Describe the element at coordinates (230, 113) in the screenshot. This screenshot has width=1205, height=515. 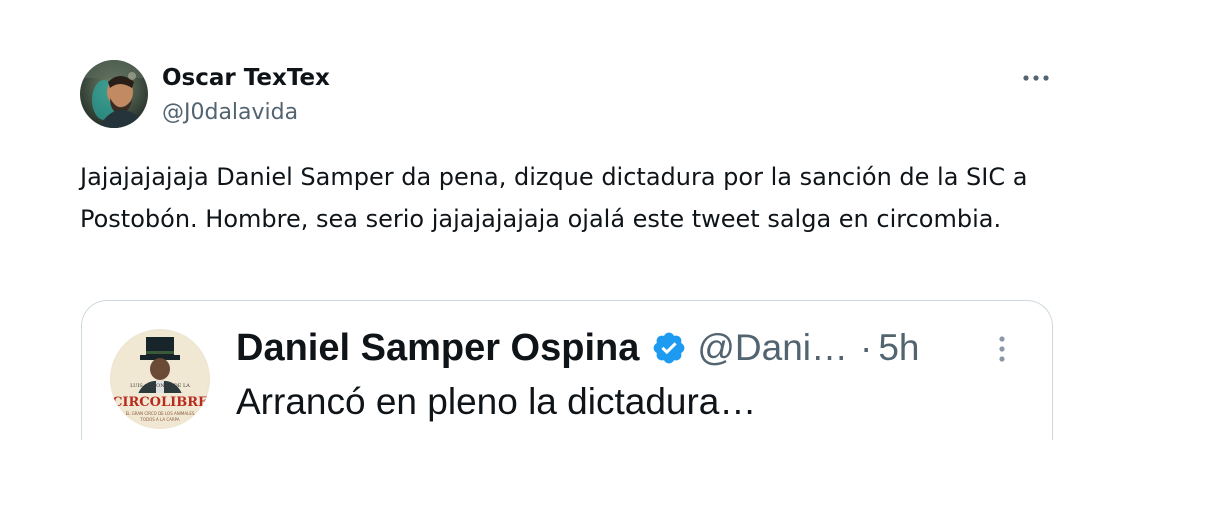
I see `author-handle: @J0dalavida` at that location.